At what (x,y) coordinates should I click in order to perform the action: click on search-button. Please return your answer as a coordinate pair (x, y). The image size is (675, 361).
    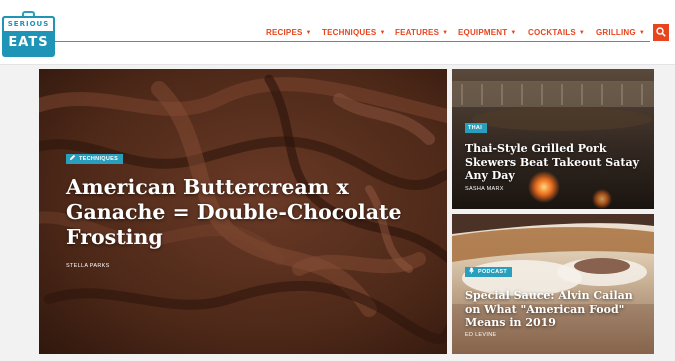
    Looking at the image, I should click on (661, 32).